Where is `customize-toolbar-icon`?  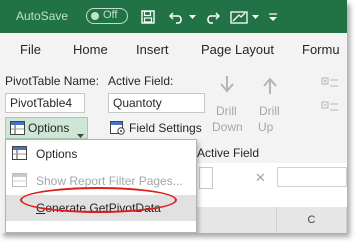 customize-toolbar-icon is located at coordinates (273, 17).